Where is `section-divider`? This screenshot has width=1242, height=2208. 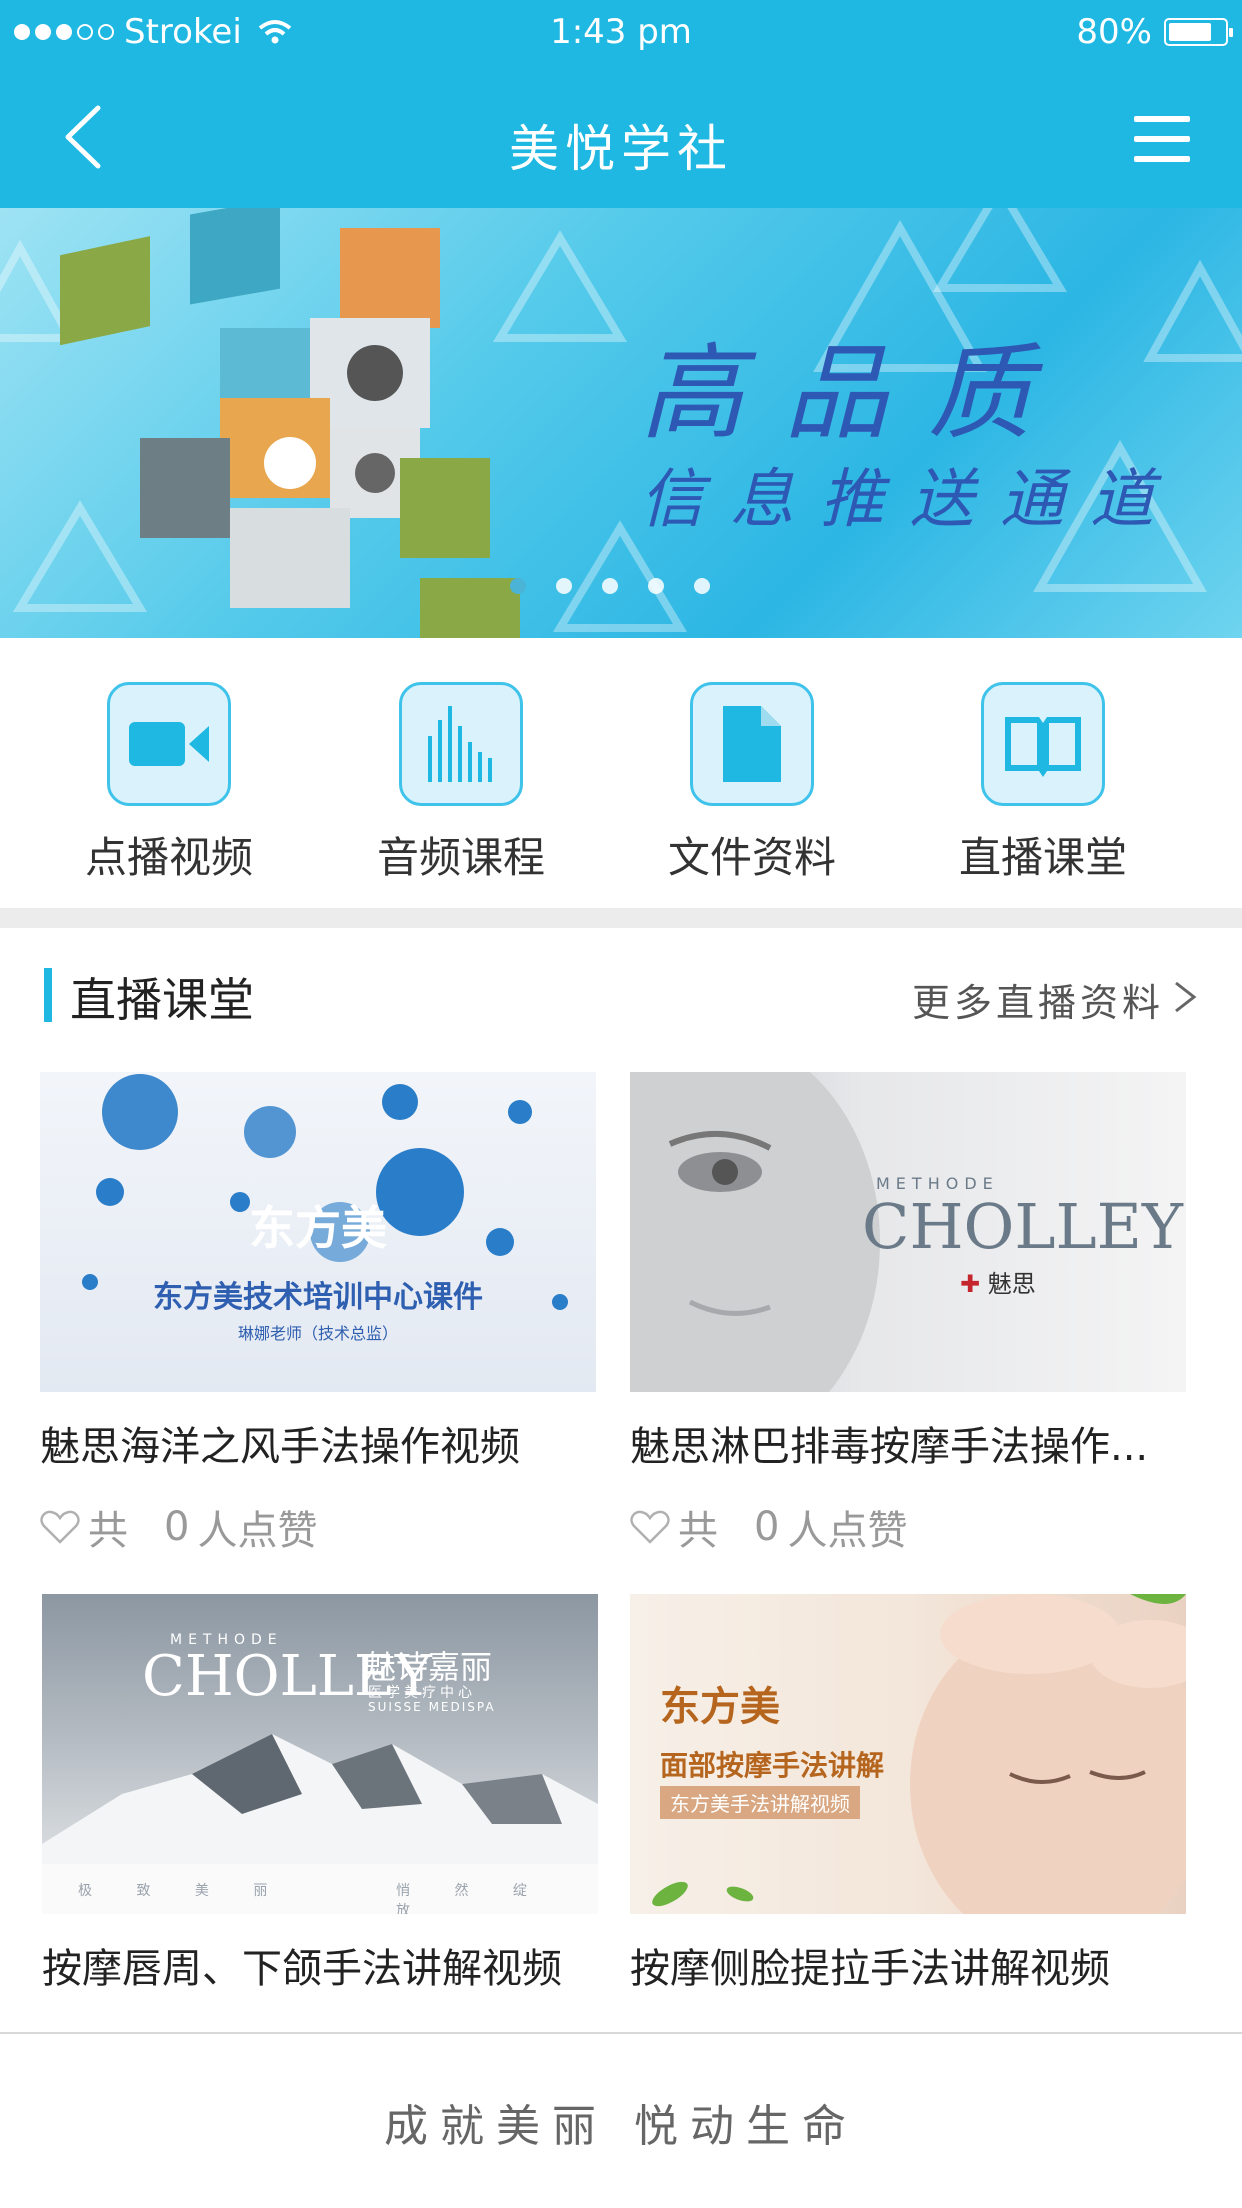
section-divider is located at coordinates (621, 918).